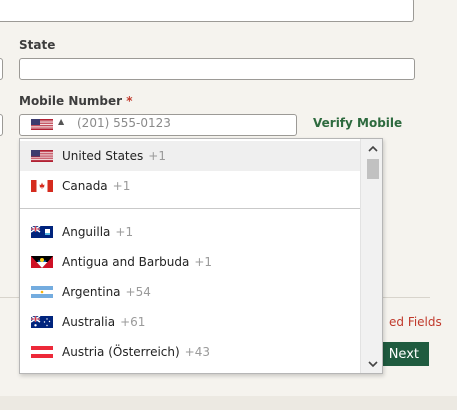 The image size is (457, 410). I want to click on country-name: United States, so click(103, 156).